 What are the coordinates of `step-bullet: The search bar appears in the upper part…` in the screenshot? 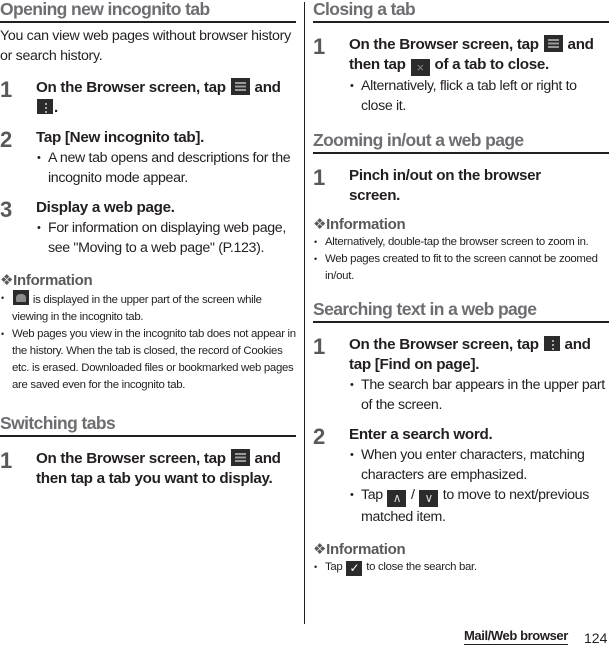 It's located at (479, 395).